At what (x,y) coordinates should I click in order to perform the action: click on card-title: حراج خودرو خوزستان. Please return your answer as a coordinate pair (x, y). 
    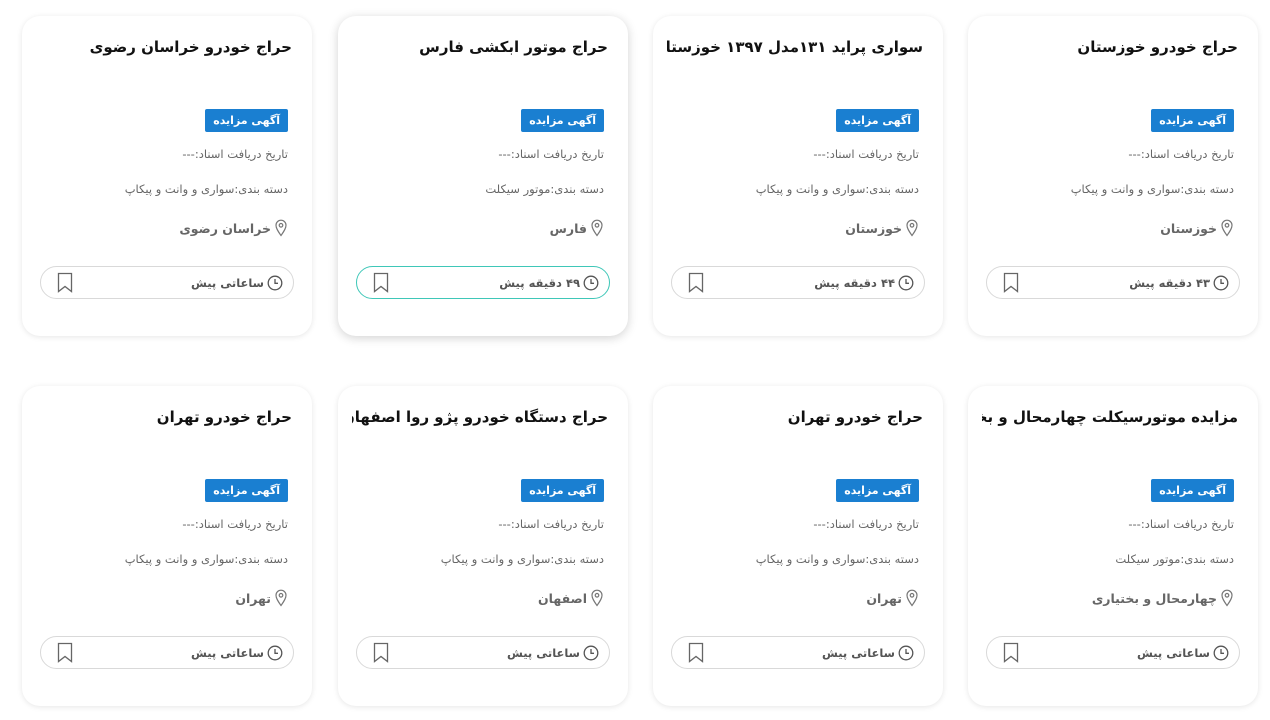
    Looking at the image, I should click on (1110, 47).